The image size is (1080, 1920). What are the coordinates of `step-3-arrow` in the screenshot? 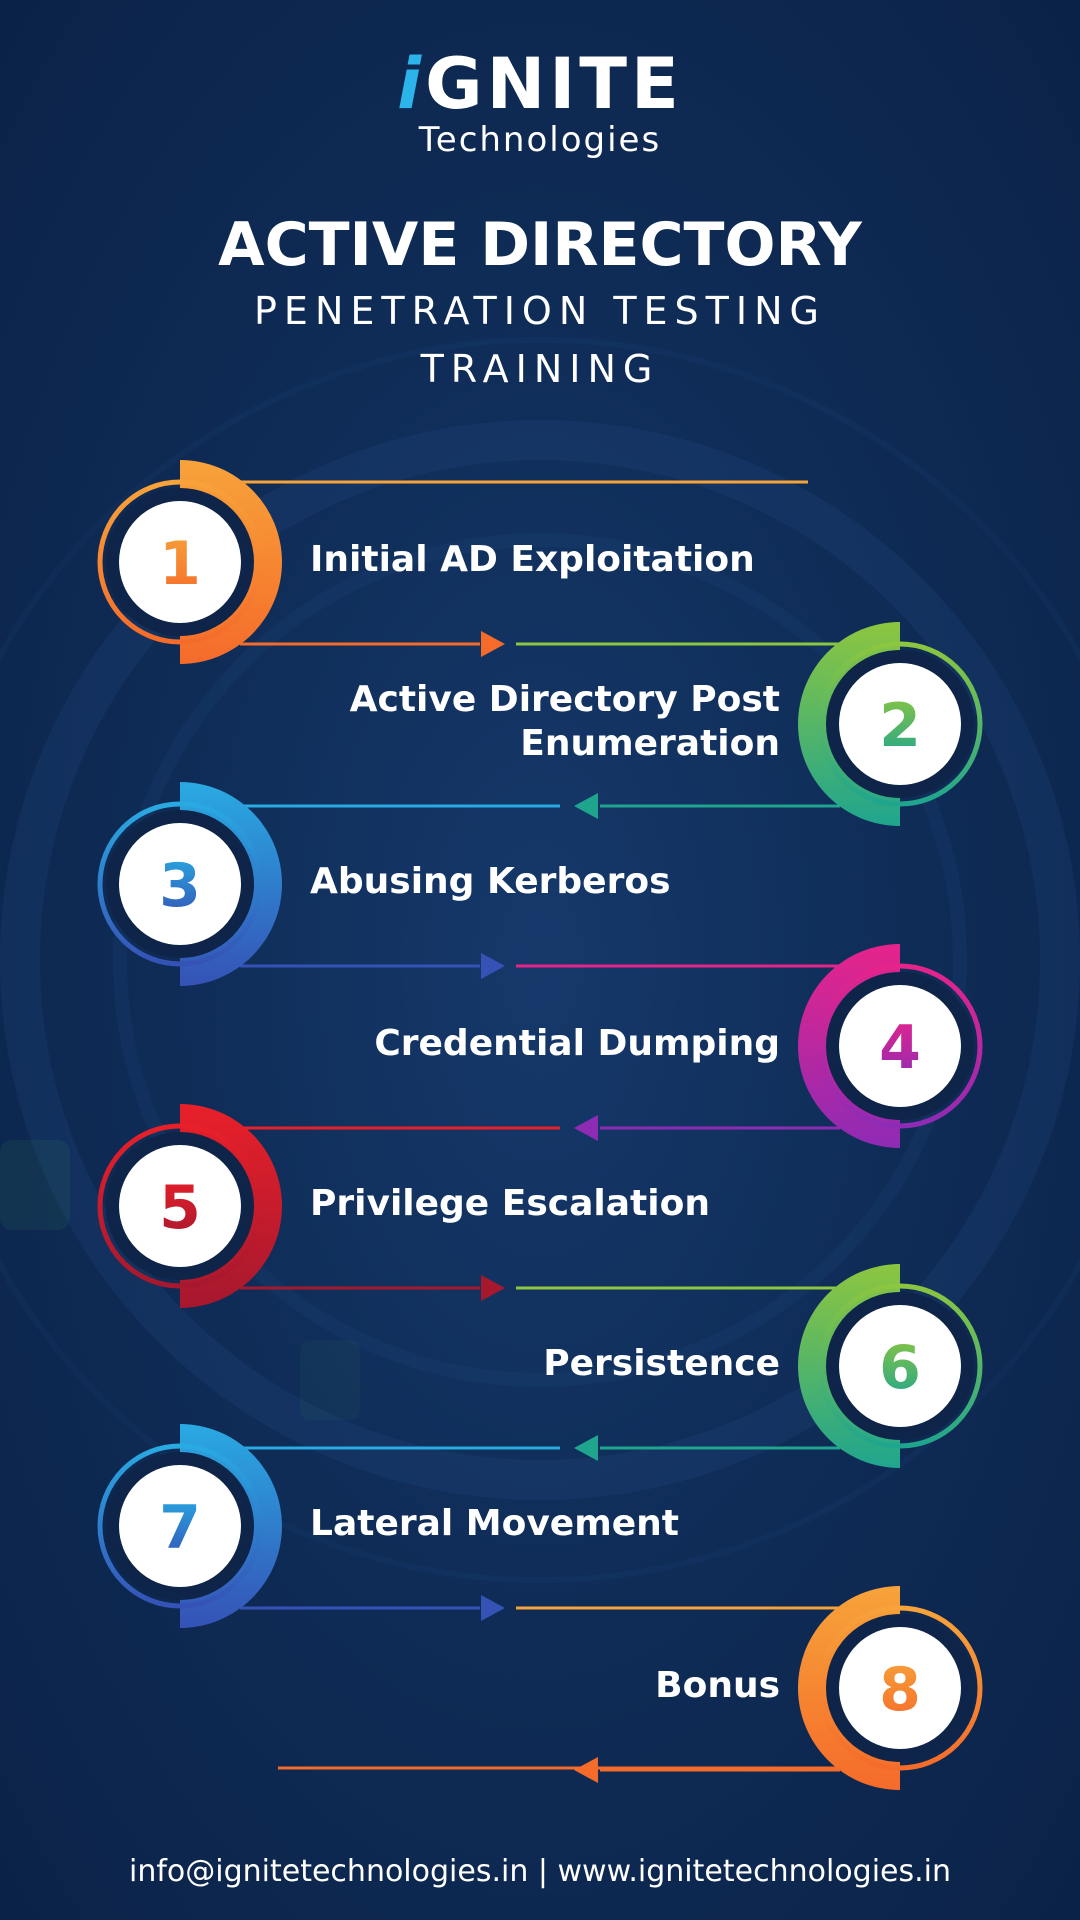 It's located at (493, 966).